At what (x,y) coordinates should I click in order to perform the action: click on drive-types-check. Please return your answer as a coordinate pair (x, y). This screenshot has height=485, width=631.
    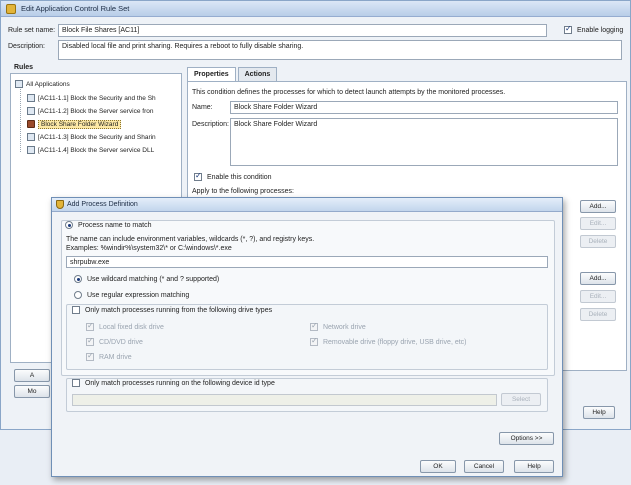
    Looking at the image, I should click on (76, 310).